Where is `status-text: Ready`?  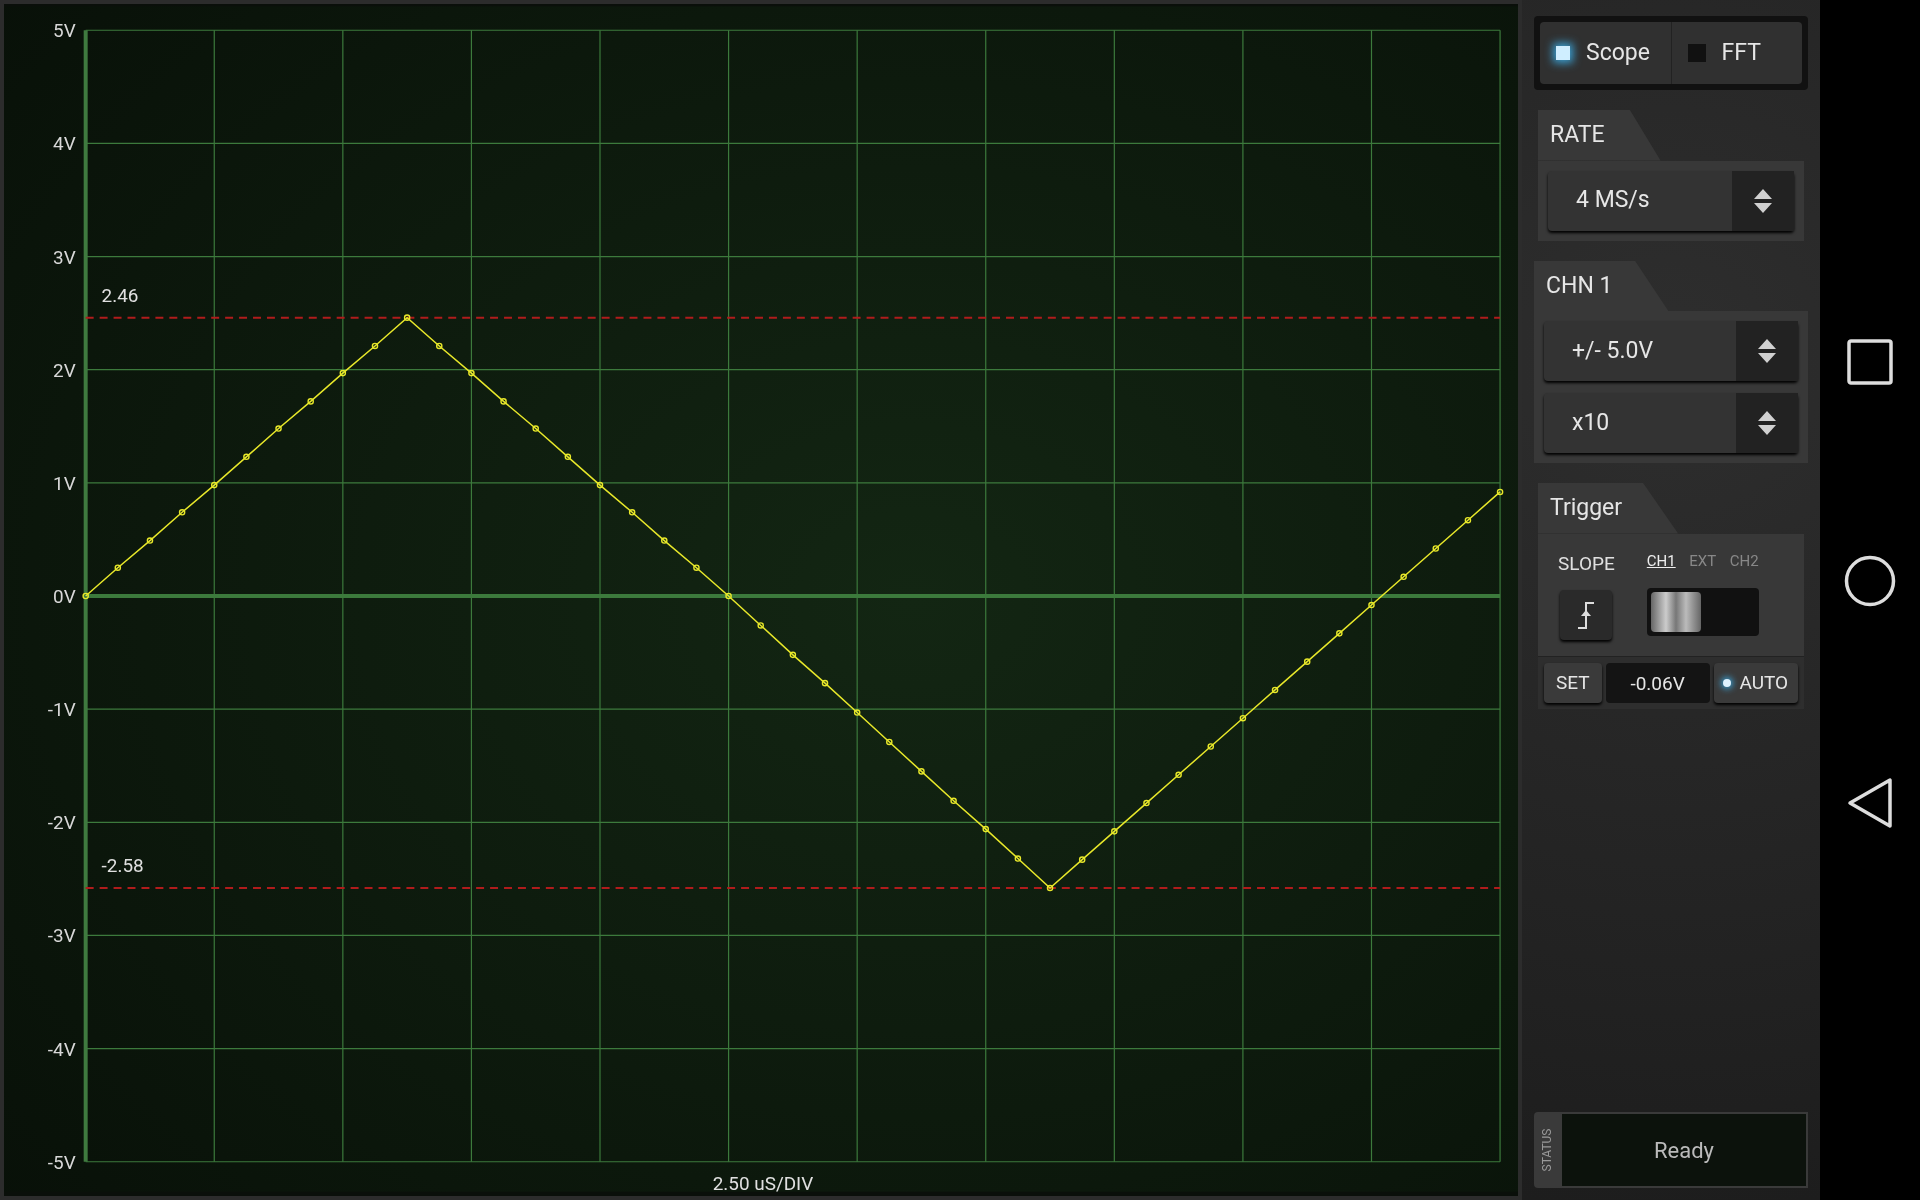 status-text: Ready is located at coordinates (1684, 1150).